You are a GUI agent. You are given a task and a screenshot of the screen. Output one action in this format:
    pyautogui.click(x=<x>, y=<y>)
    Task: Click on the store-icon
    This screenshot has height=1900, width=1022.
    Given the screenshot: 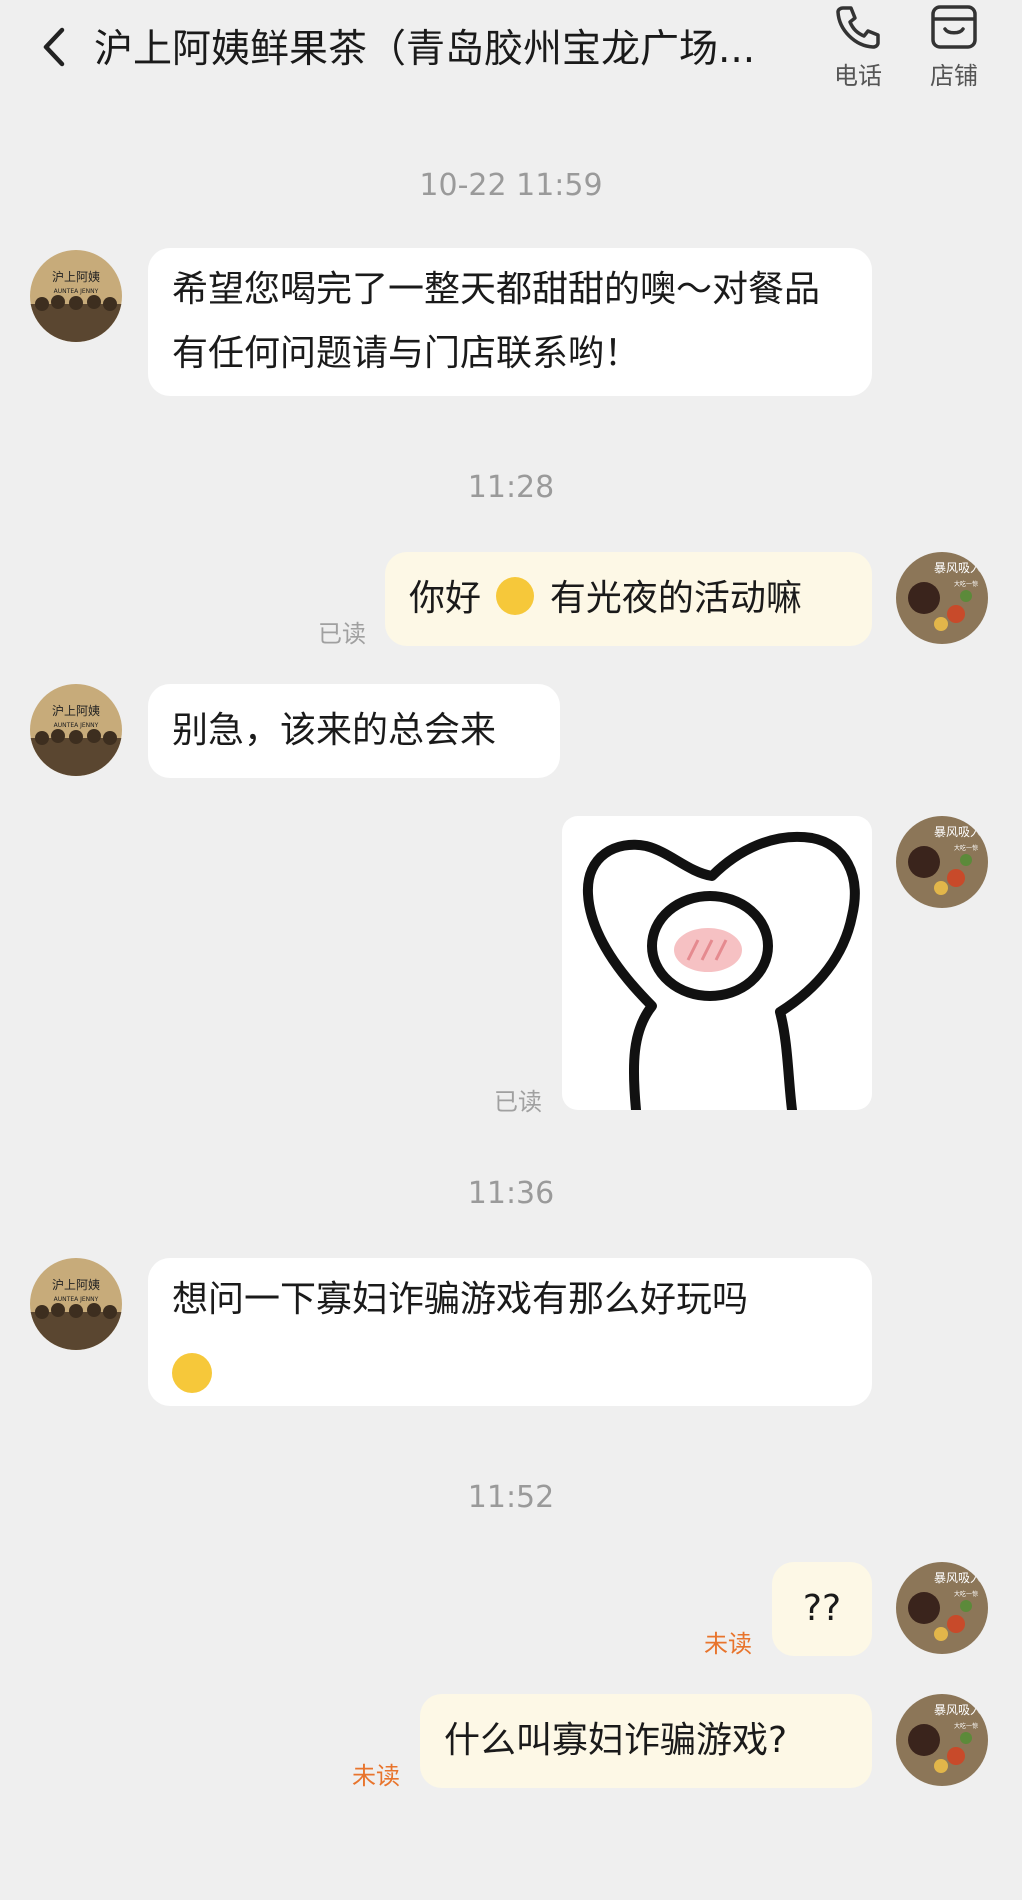 What is the action you would take?
    pyautogui.click(x=954, y=27)
    